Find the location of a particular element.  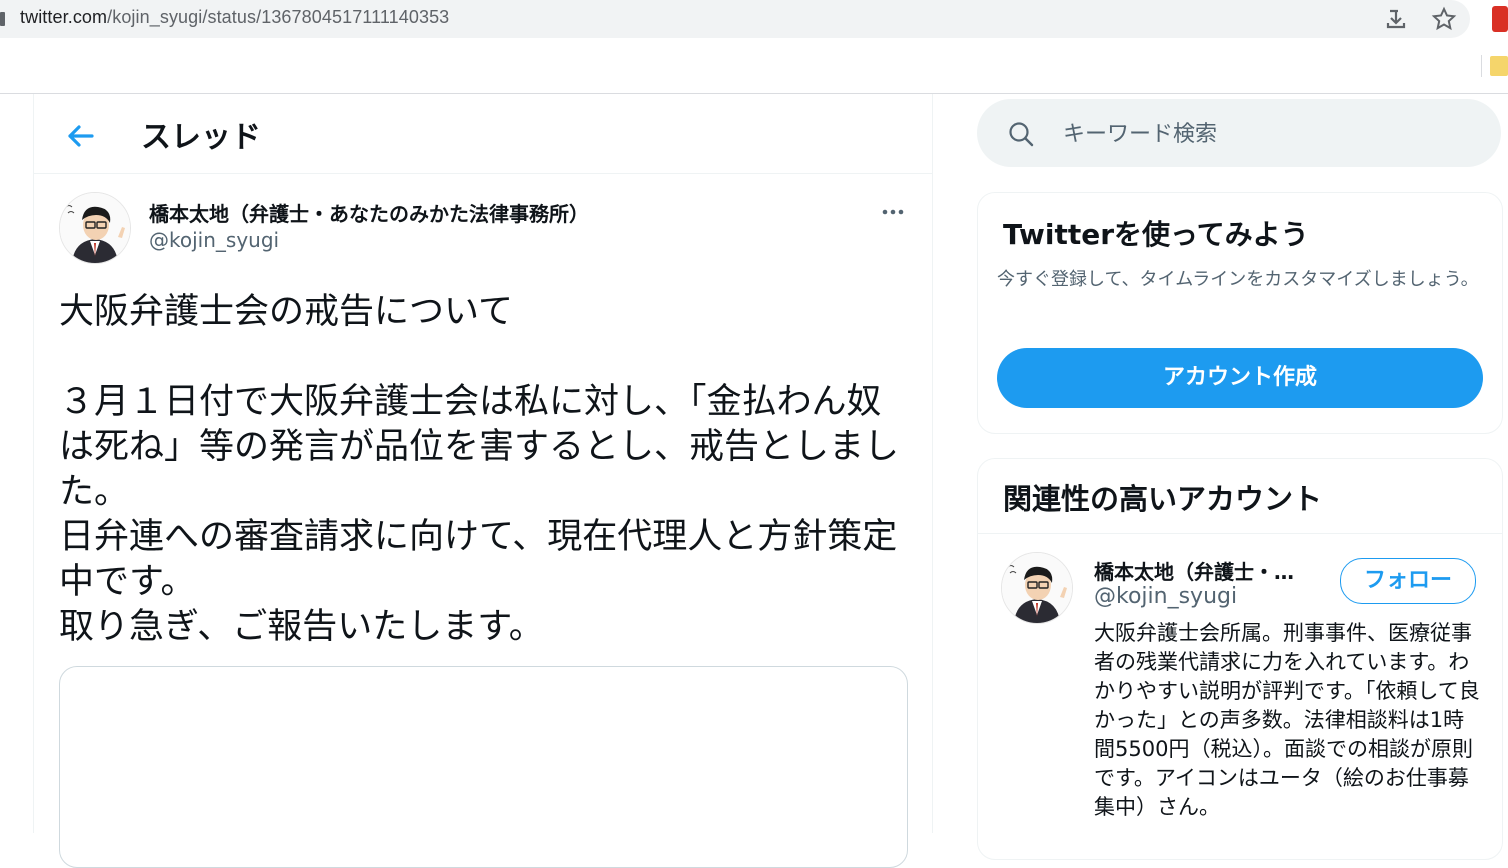

star-icon is located at coordinates (1444, 19).